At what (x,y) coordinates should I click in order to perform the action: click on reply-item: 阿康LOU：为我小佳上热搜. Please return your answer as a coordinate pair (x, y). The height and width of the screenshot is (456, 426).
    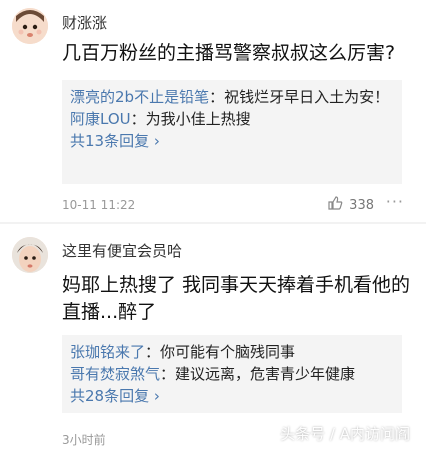
    Looking at the image, I should click on (232, 119).